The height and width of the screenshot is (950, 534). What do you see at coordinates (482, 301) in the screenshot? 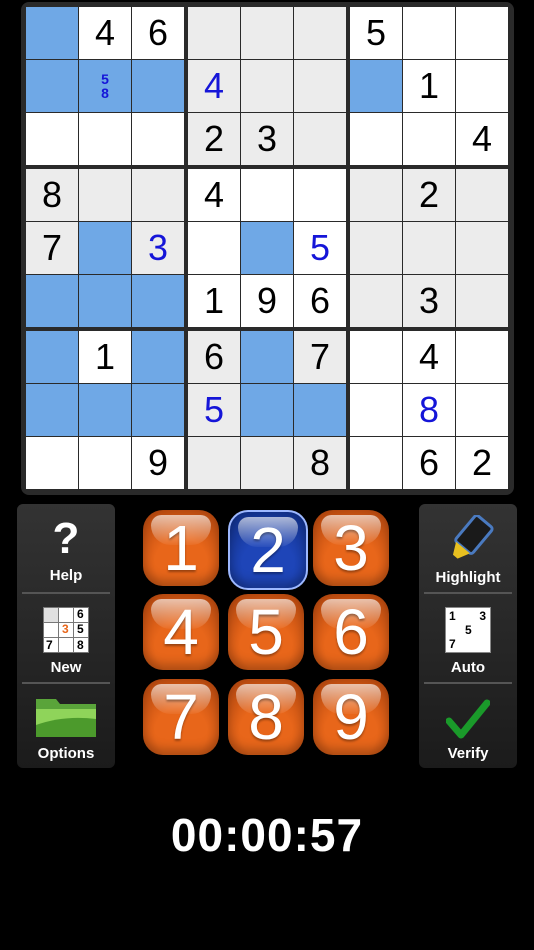
I see `cell-r6c9` at bounding box center [482, 301].